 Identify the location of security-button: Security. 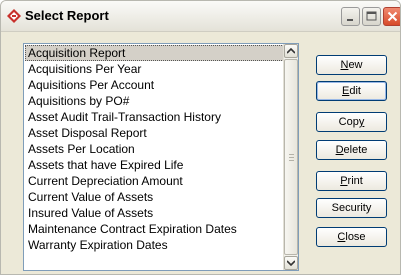
(351, 208).